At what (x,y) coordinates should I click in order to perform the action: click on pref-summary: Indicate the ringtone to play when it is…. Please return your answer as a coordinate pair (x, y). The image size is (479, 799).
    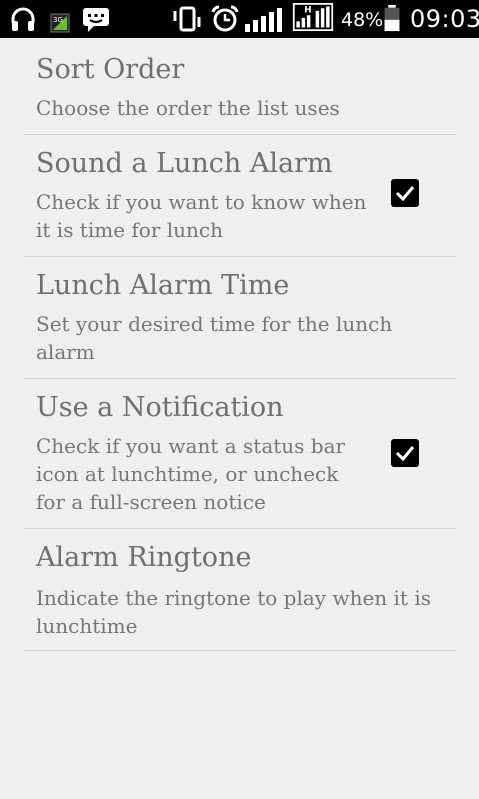
    Looking at the image, I should click on (236, 612).